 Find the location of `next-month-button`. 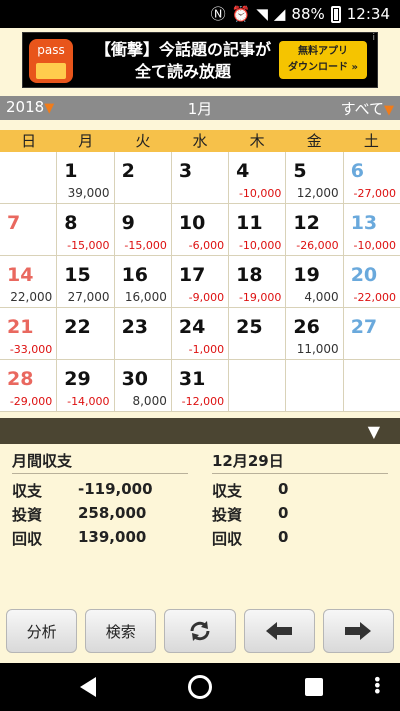

next-month-button is located at coordinates (358, 631).